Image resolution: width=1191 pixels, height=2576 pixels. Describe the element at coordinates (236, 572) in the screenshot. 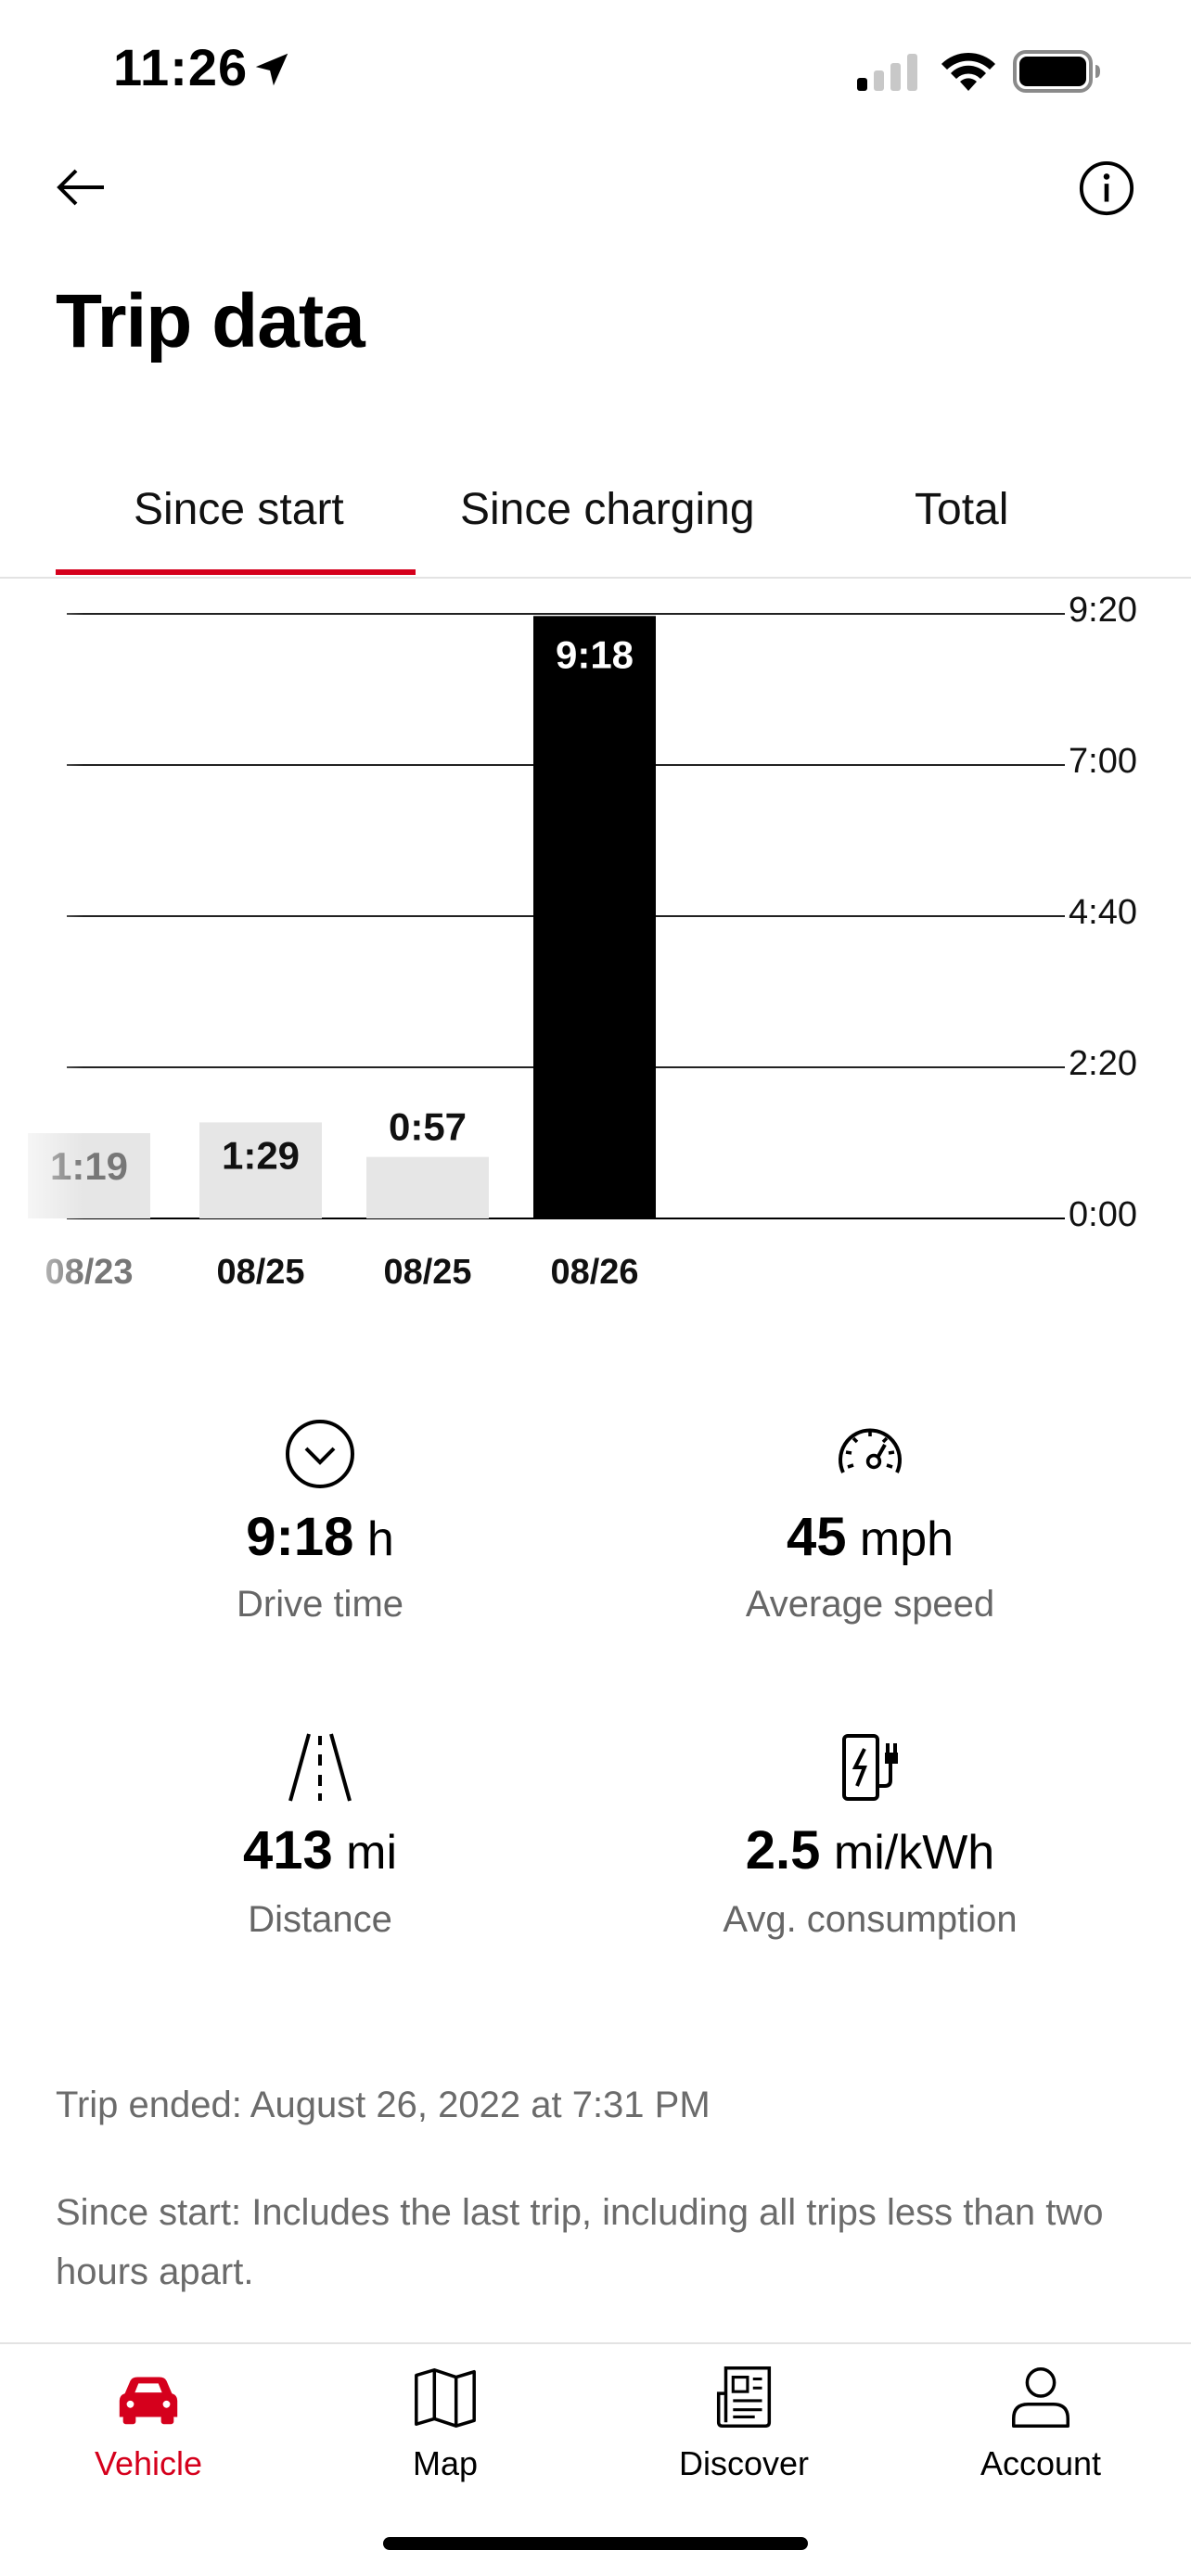

I see `active-tab-indicator` at that location.